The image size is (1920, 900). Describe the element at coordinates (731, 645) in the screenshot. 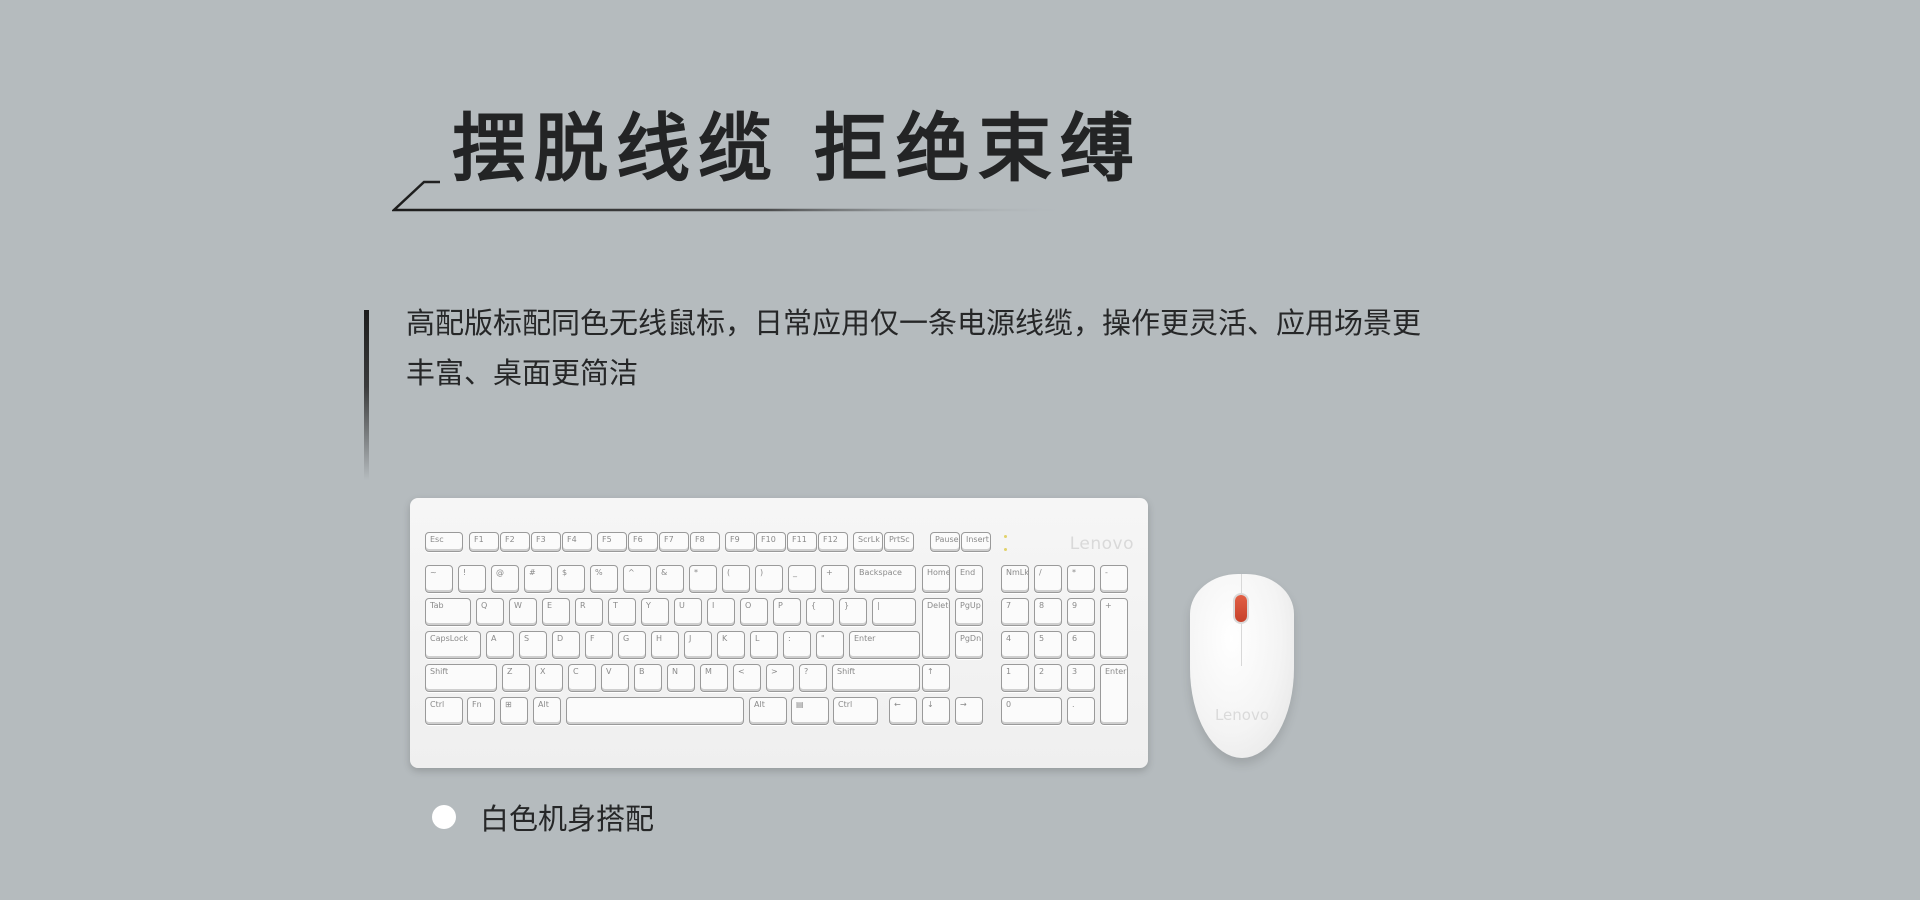

I see `keyboard-key: K` at that location.